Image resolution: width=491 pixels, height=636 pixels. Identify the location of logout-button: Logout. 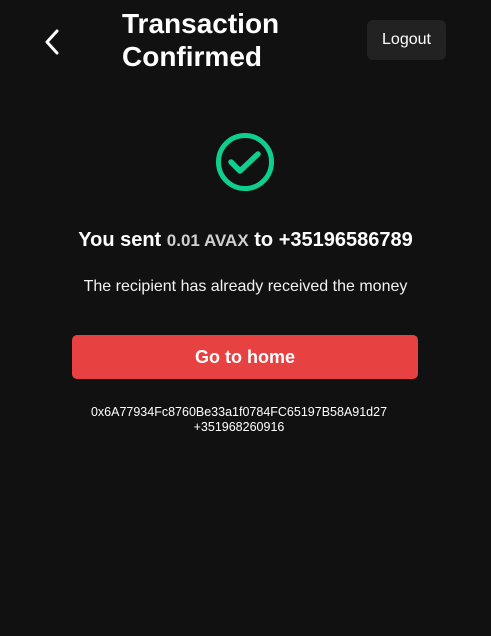
(406, 40).